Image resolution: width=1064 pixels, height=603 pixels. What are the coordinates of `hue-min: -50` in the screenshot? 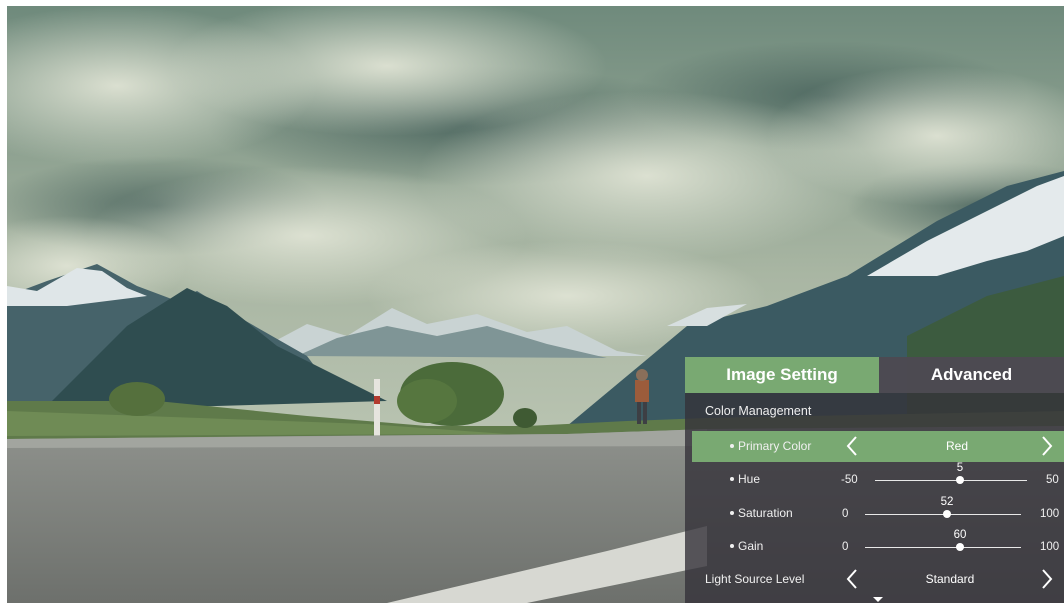 It's located at (849, 480).